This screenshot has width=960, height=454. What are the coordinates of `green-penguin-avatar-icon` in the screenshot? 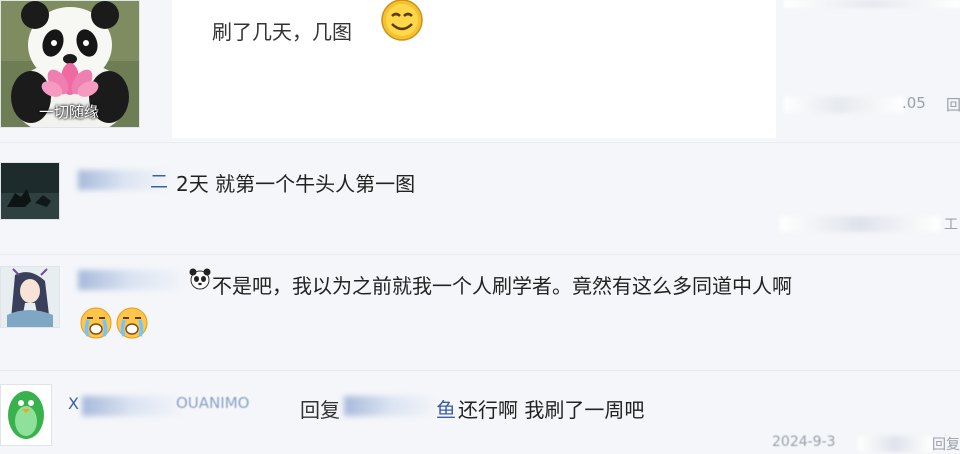 It's located at (26, 415).